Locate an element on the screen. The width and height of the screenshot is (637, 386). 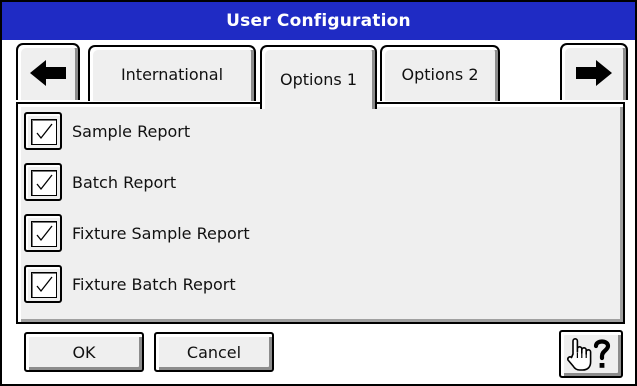
sample-report-label: Sample Report is located at coordinates (131, 131).